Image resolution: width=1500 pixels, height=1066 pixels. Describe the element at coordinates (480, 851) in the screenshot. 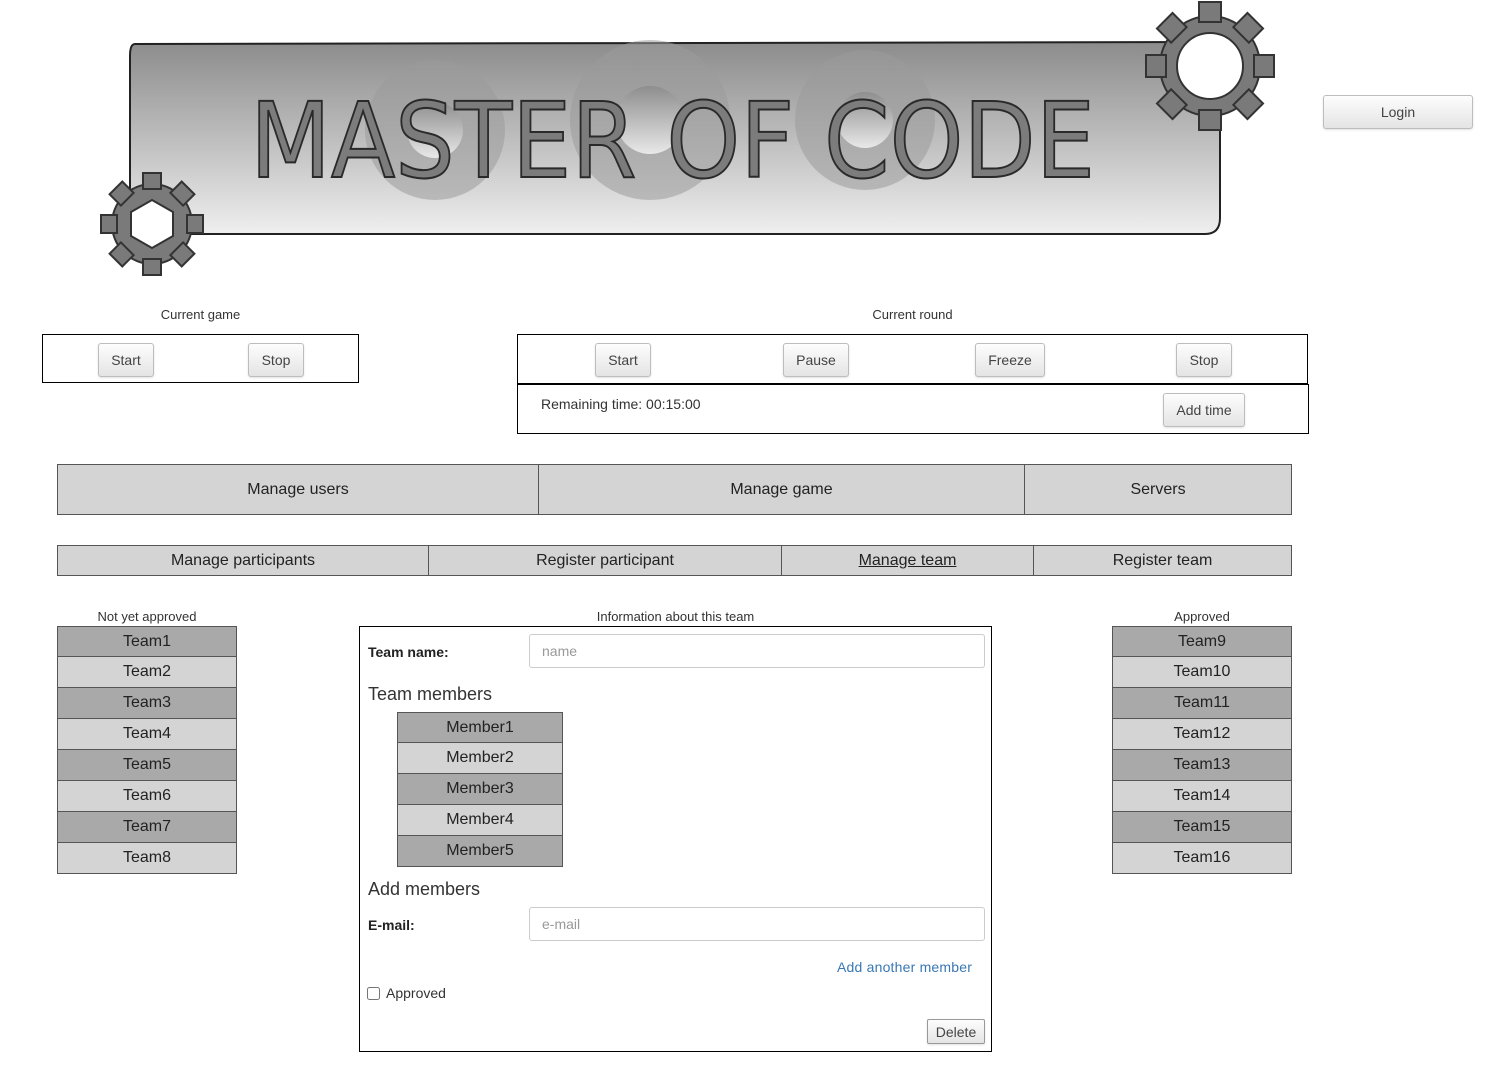

I see `list-item: Member5` at that location.